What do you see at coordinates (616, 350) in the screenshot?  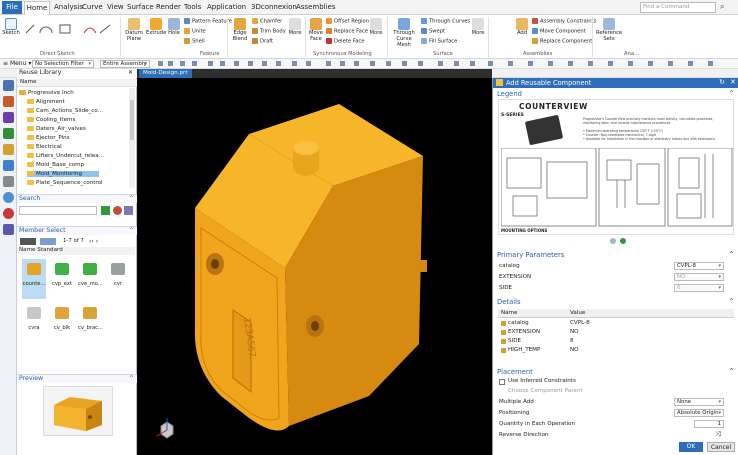 I see `table-row: HIGH_TEMP NO` at bounding box center [616, 350].